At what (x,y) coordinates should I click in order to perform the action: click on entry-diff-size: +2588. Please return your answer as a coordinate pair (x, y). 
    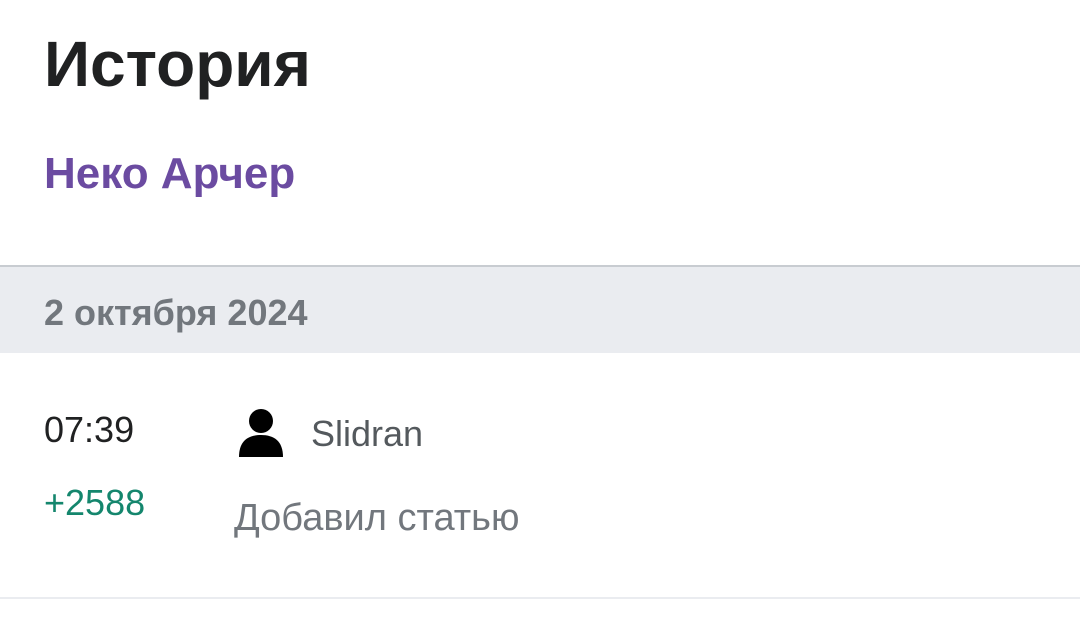
    Looking at the image, I should click on (95, 502).